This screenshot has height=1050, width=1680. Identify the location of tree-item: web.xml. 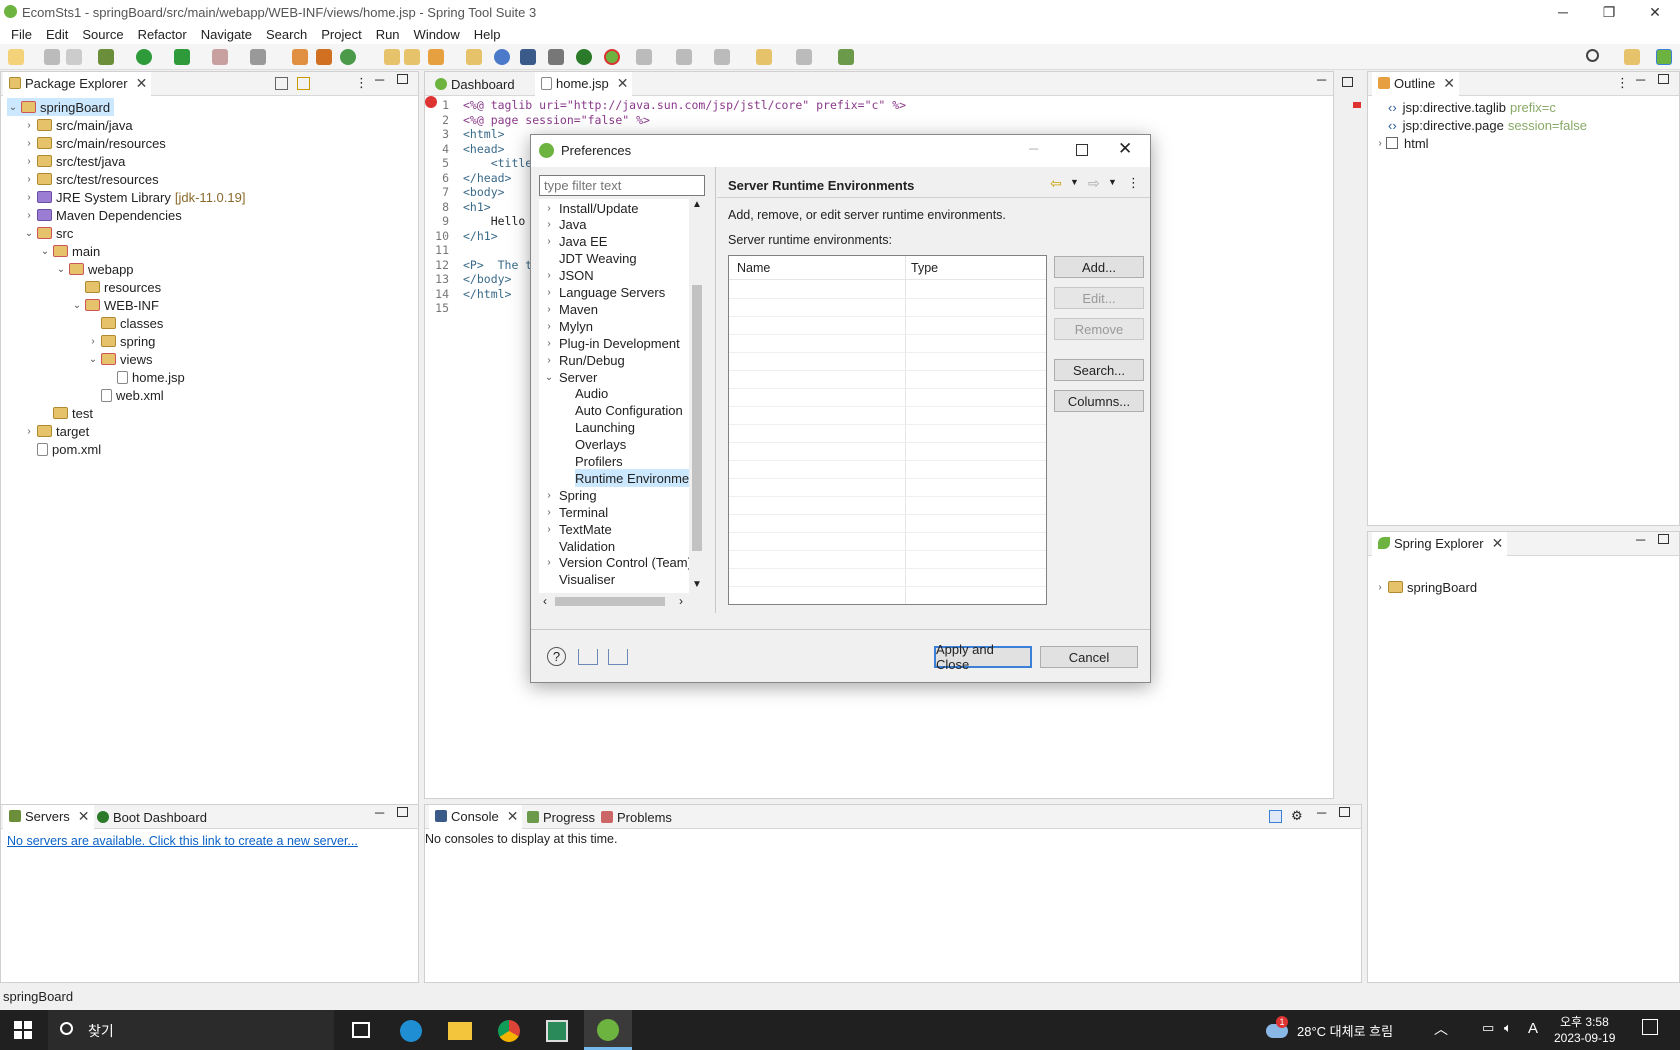
(127, 395).